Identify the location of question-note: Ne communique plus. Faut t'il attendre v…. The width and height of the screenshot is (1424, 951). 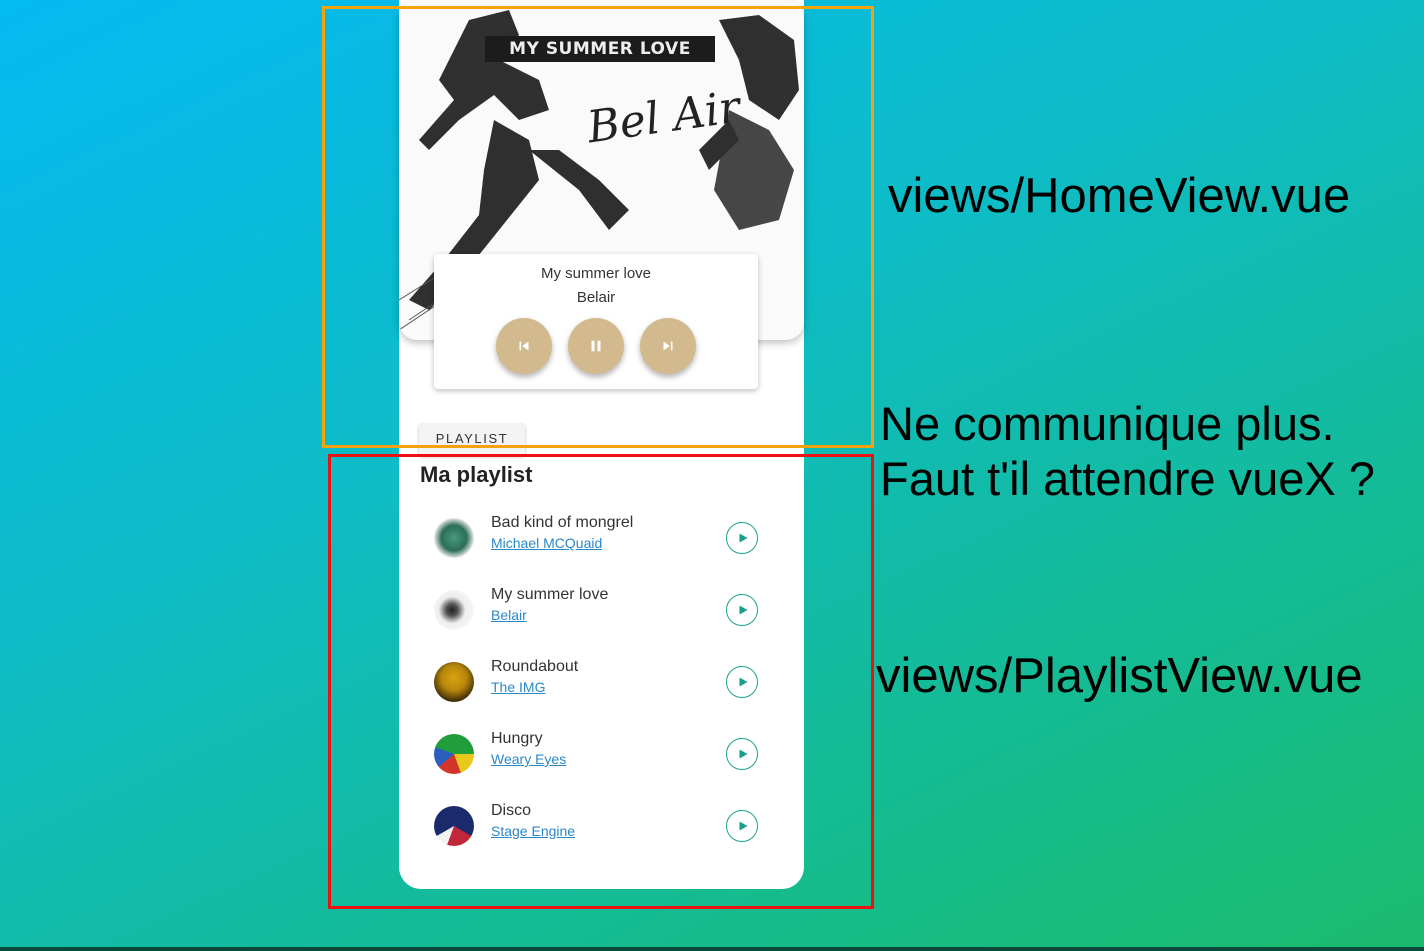
(1127, 451).